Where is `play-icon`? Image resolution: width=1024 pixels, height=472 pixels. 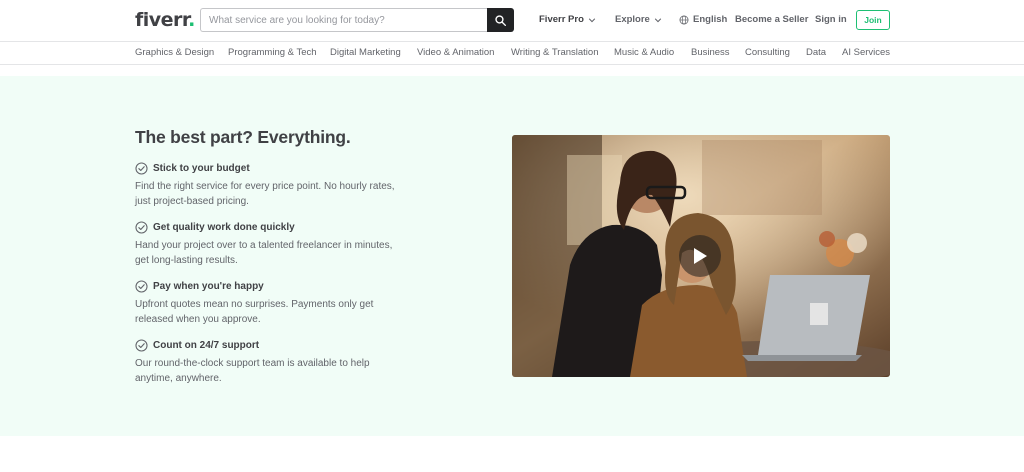
play-icon is located at coordinates (700, 256).